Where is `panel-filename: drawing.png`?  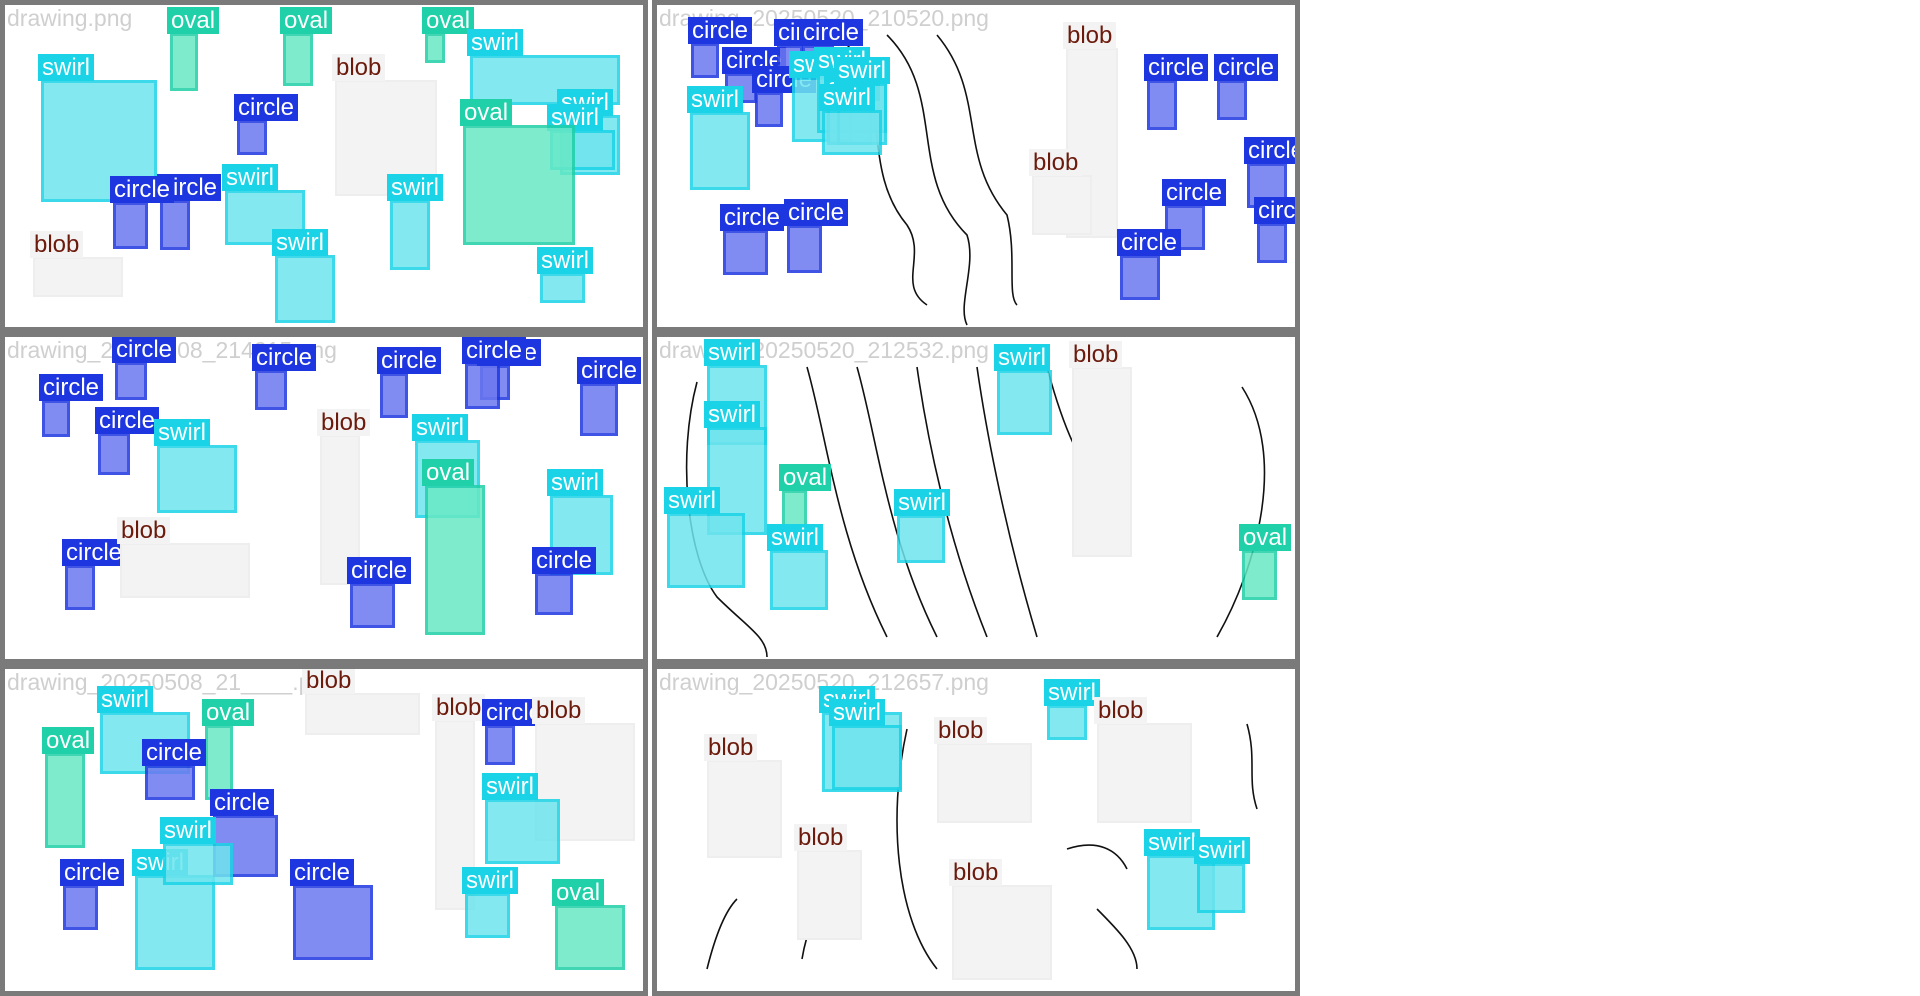
panel-filename: drawing.png is located at coordinates (70, 18).